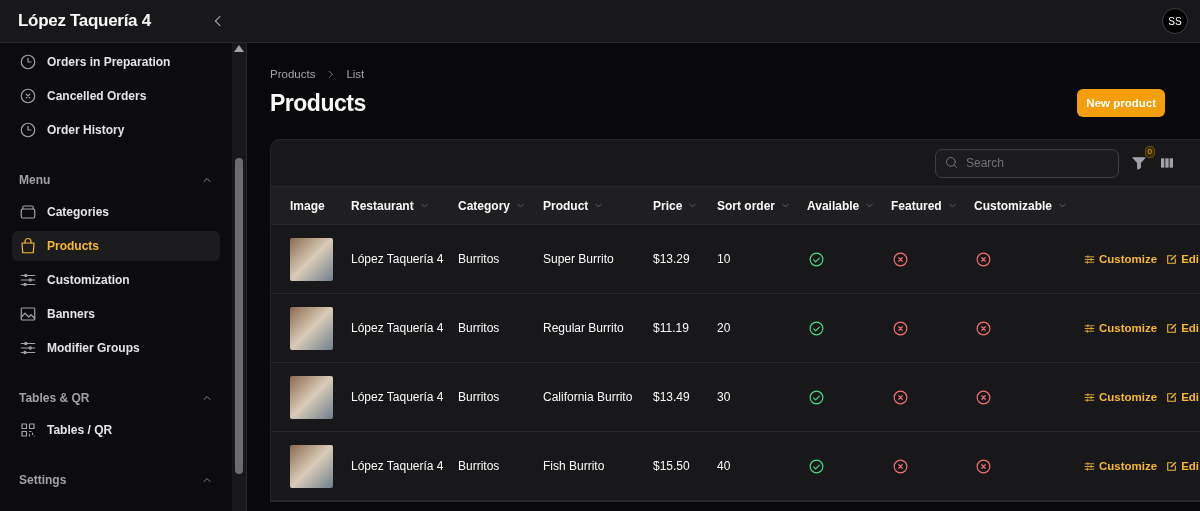  What do you see at coordinates (85, 21) in the screenshot?
I see `app-title: López Taquería 4` at bounding box center [85, 21].